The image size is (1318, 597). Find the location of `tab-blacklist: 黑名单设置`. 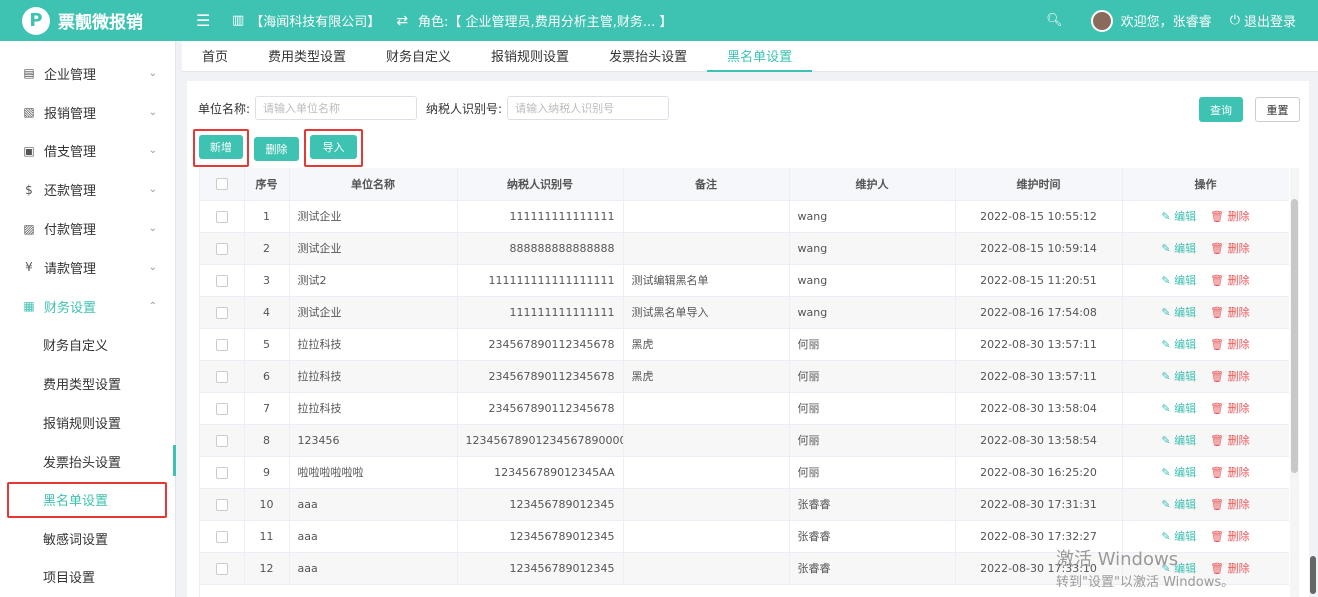

tab-blacklist: 黑名单设置 is located at coordinates (760, 56).